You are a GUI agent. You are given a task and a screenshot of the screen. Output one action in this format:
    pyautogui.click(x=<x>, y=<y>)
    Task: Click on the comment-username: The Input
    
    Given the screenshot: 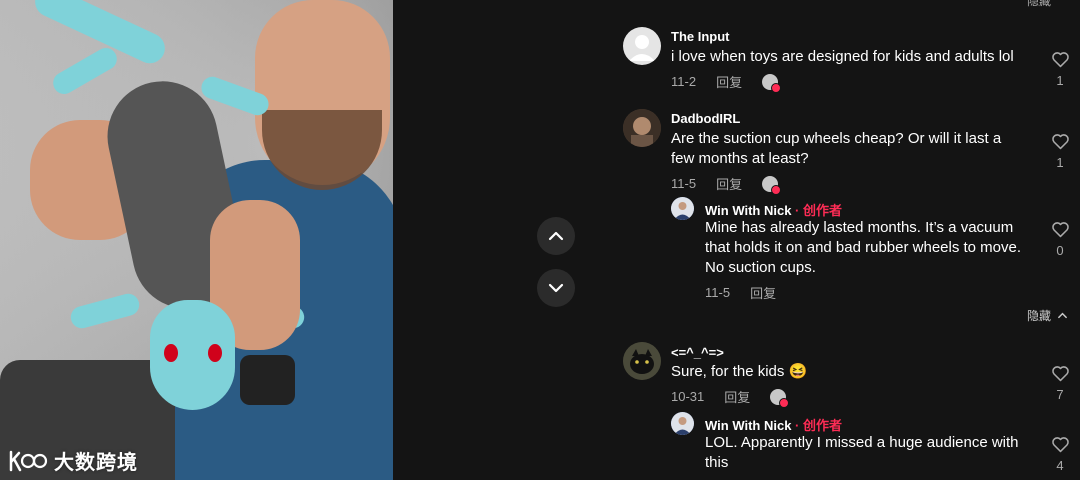 What is the action you would take?
    pyautogui.click(x=700, y=36)
    